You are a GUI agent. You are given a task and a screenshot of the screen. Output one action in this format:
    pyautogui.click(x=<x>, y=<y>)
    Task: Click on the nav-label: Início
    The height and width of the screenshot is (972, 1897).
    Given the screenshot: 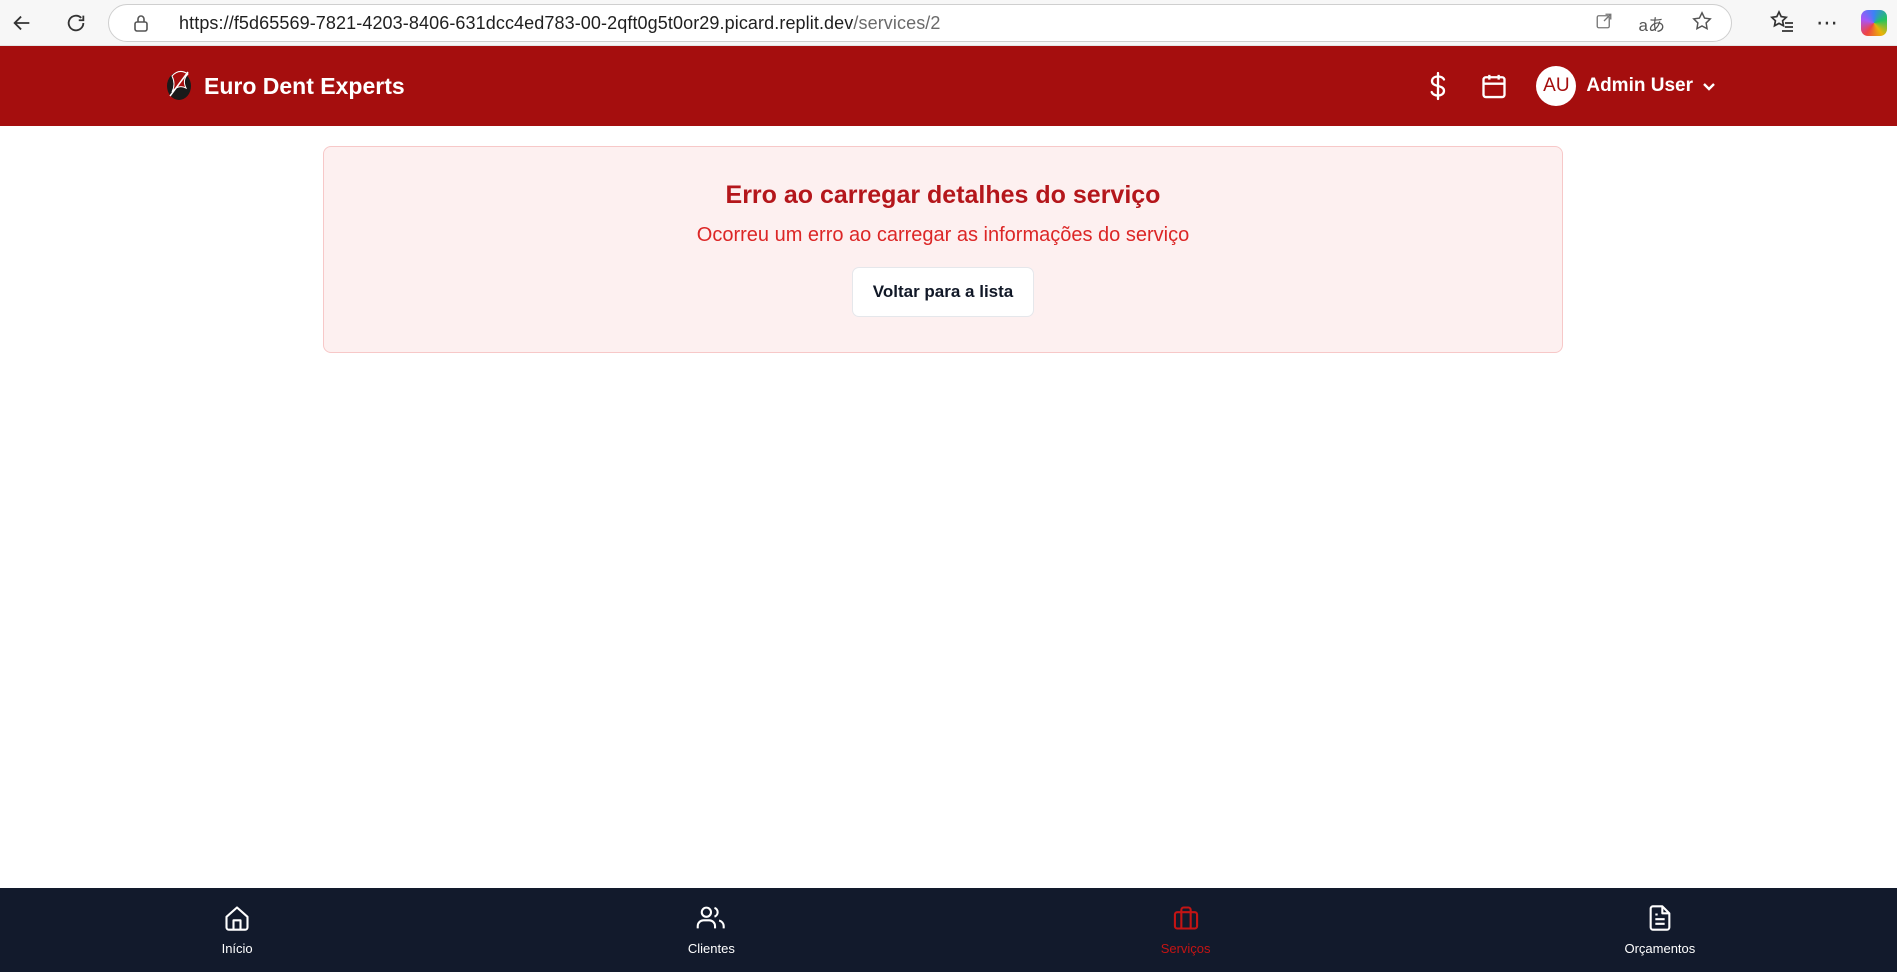 What is the action you would take?
    pyautogui.click(x=237, y=948)
    